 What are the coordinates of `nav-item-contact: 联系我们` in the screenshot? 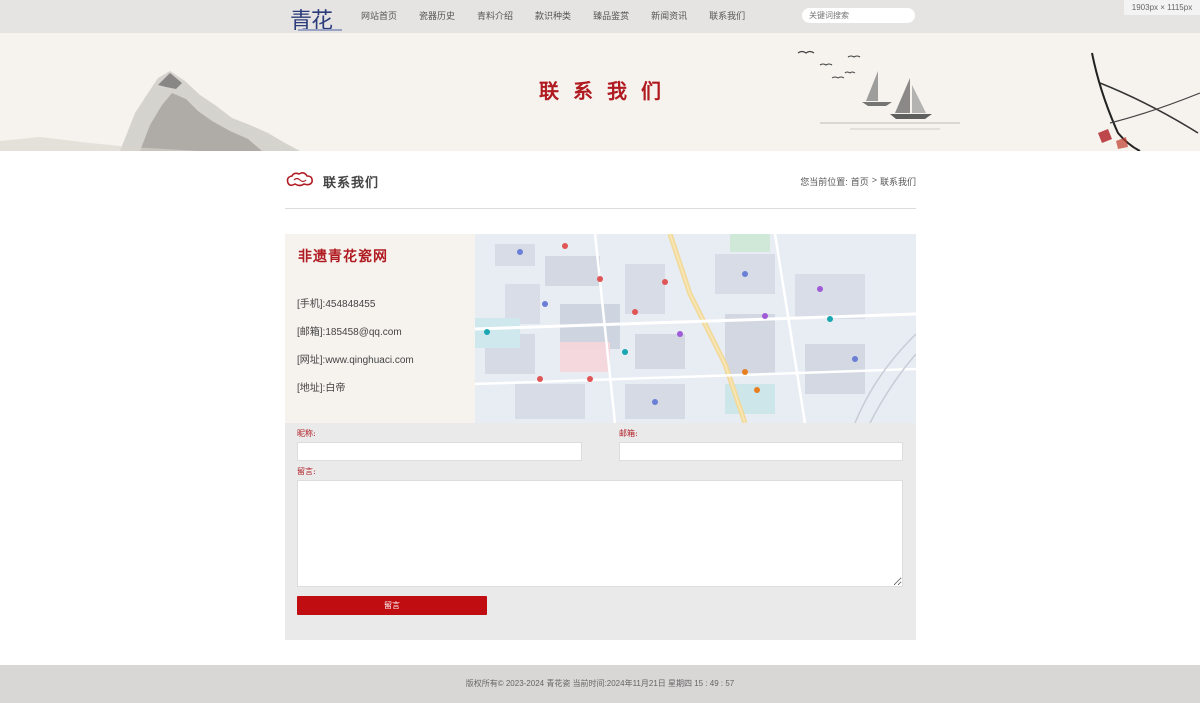 It's located at (727, 16).